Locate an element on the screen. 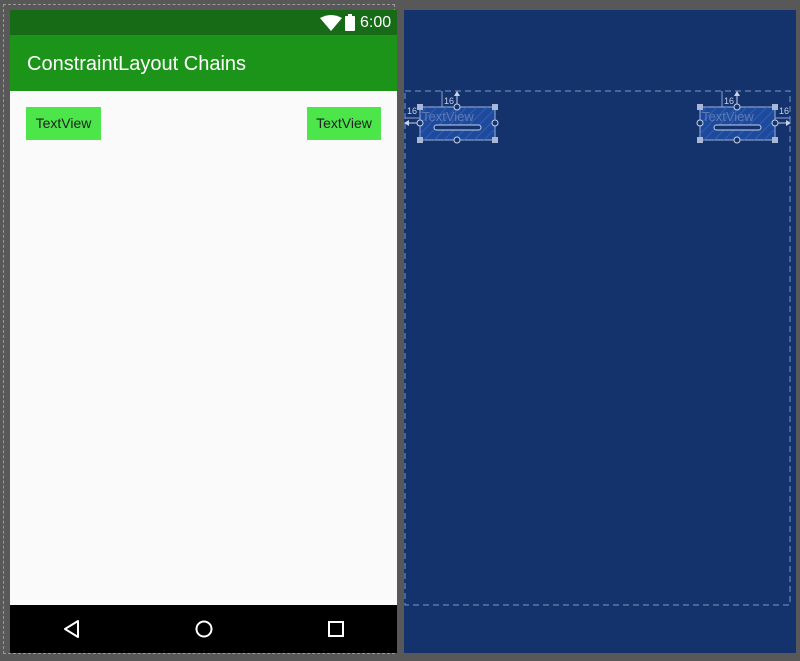 This screenshot has width=800, height=661. home-icon is located at coordinates (204, 629).